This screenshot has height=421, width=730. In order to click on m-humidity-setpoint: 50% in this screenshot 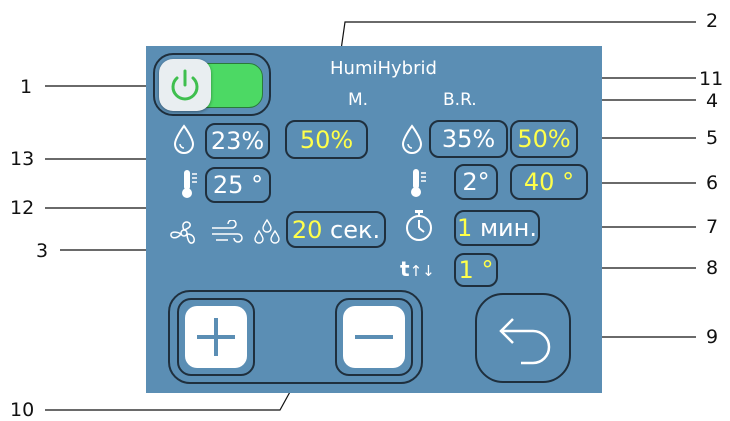, I will do `click(326, 139)`.